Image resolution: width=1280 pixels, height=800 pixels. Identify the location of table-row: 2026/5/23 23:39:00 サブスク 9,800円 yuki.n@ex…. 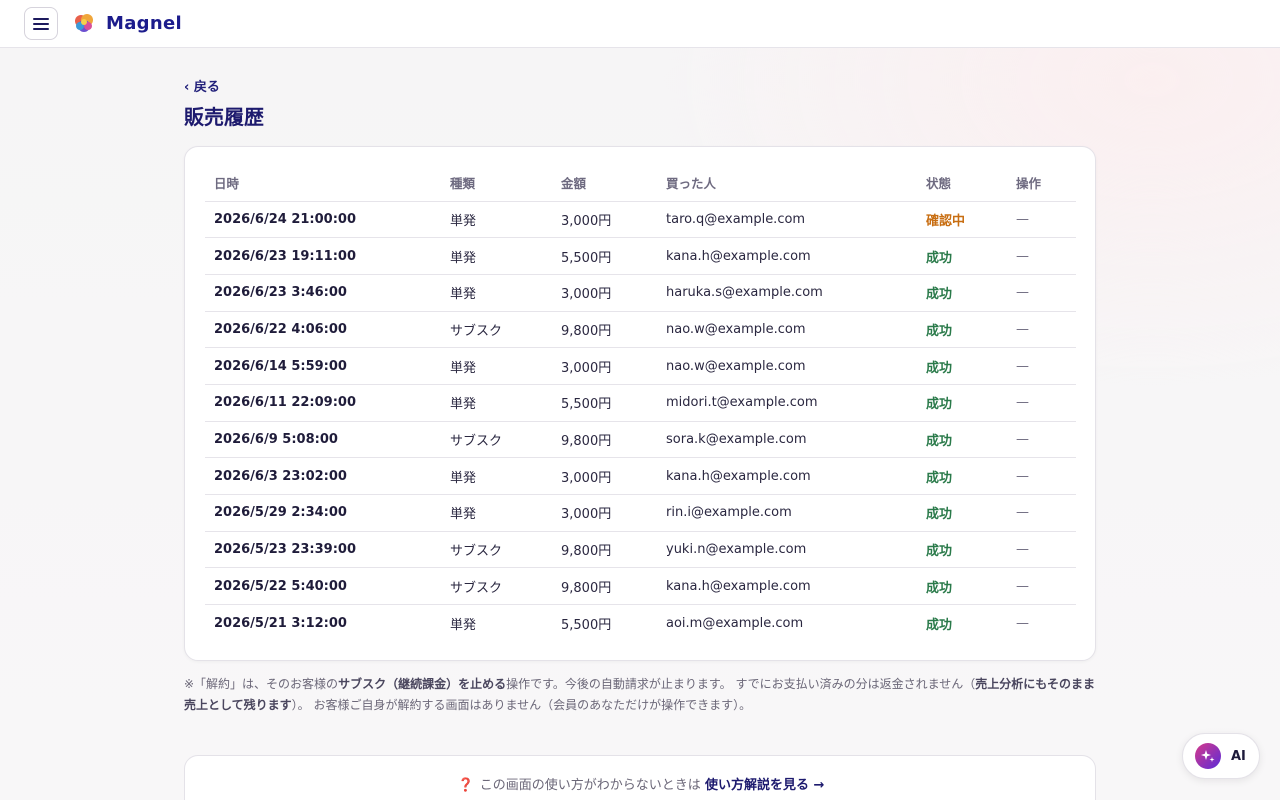
(640, 550).